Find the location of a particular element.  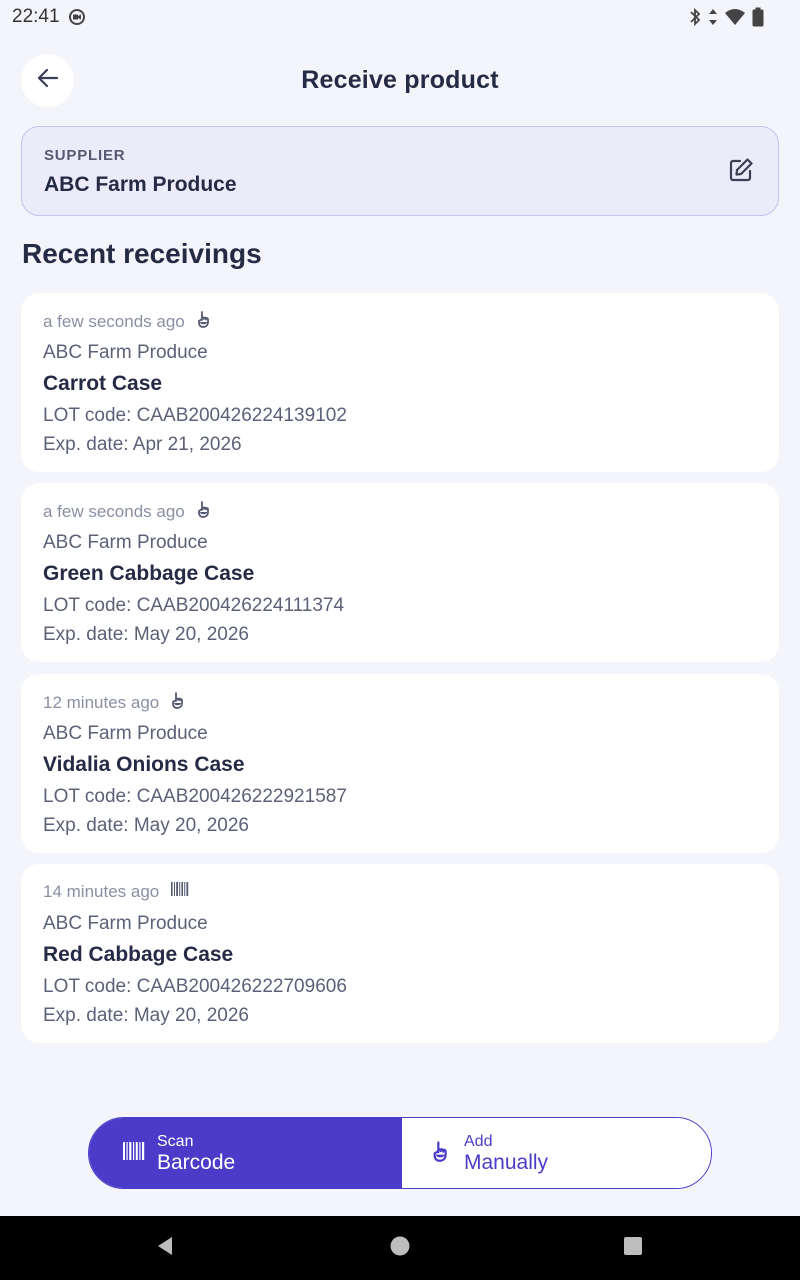

scan-texts: Scan Barcode is located at coordinates (196, 1153).